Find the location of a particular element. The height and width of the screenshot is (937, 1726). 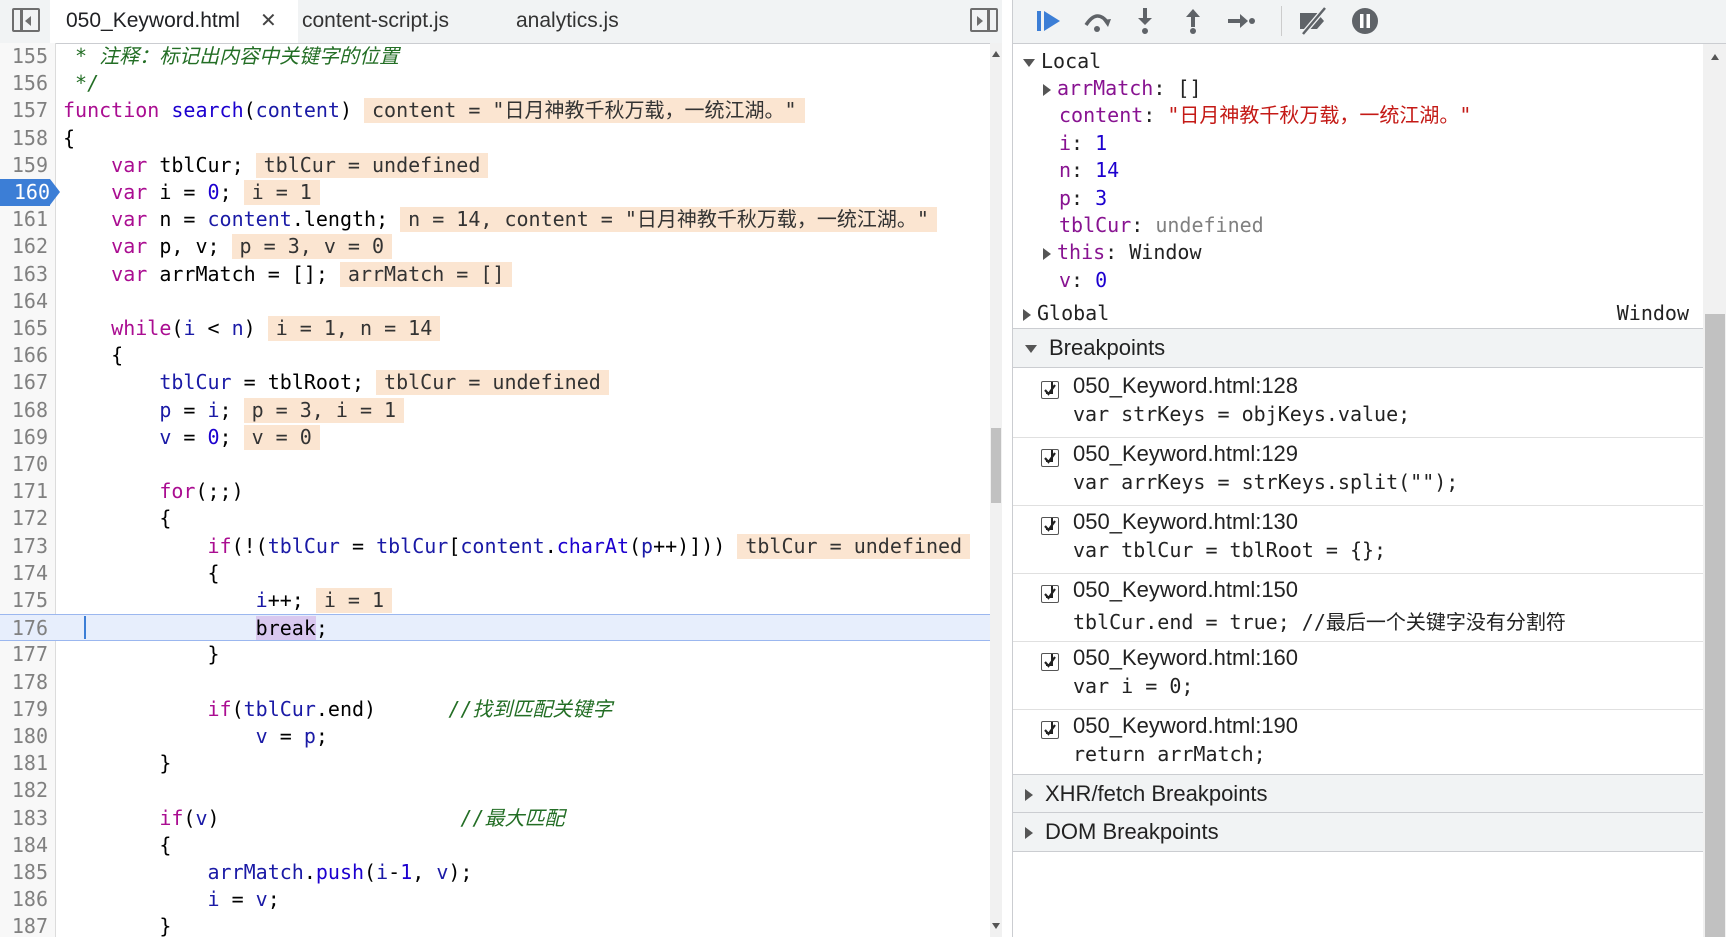

inline-value: p = 3, v = 0 is located at coordinates (312, 247).